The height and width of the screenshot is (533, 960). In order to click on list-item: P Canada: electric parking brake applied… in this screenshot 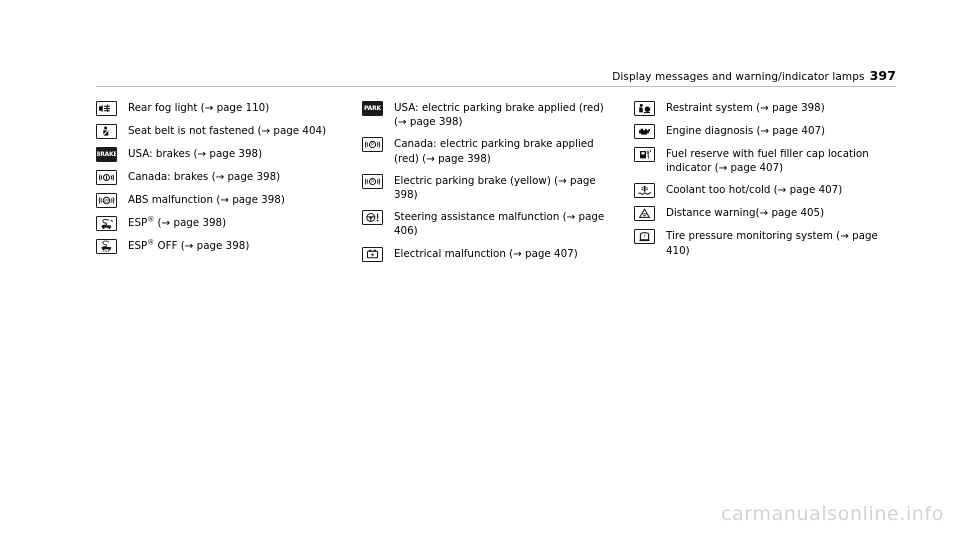, I will do `click(489, 150)`.